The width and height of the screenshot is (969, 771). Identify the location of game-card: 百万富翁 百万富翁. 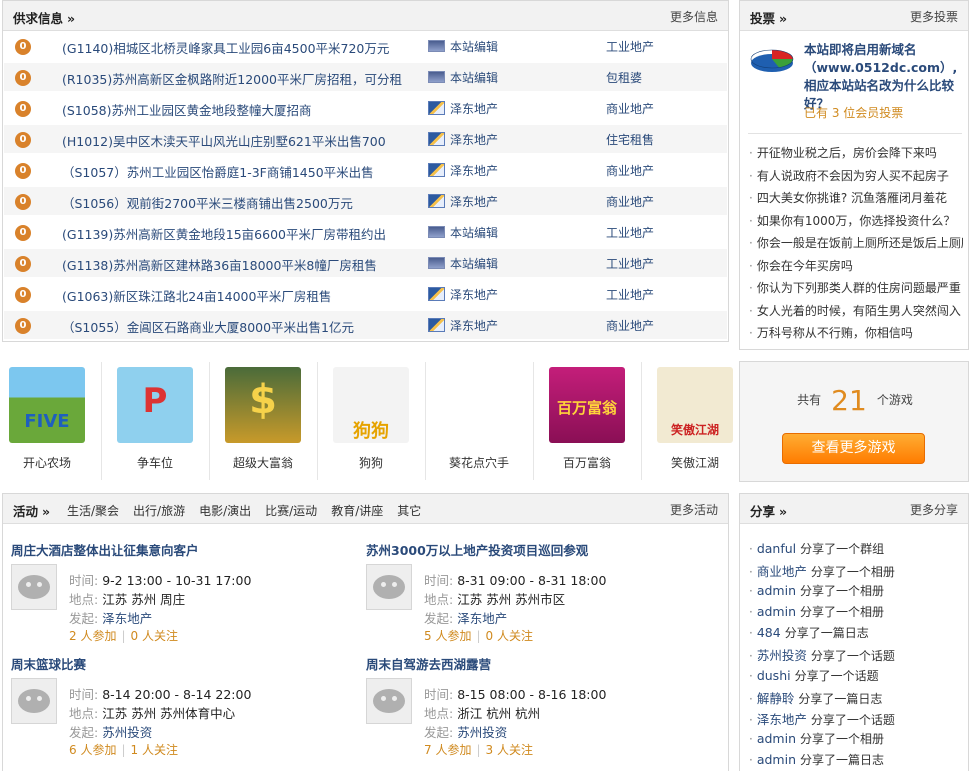
(587, 420).